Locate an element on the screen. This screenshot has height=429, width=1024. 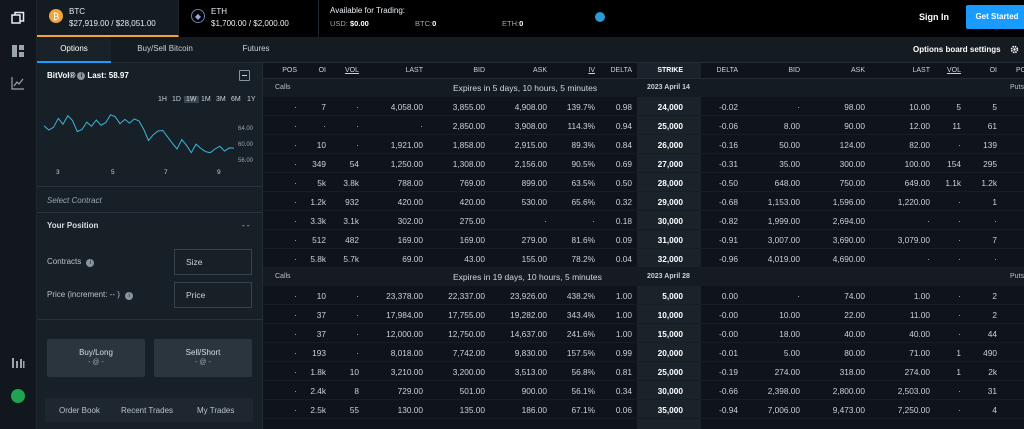
cell-put-ask: 98.00 is located at coordinates (854, 107).